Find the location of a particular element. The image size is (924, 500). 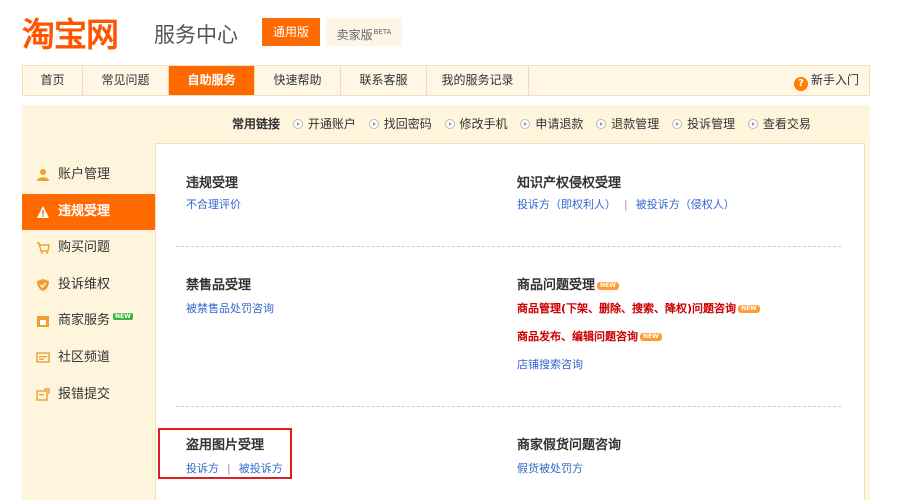

sidebar-item-label: 商家服务 is located at coordinates (84, 320).